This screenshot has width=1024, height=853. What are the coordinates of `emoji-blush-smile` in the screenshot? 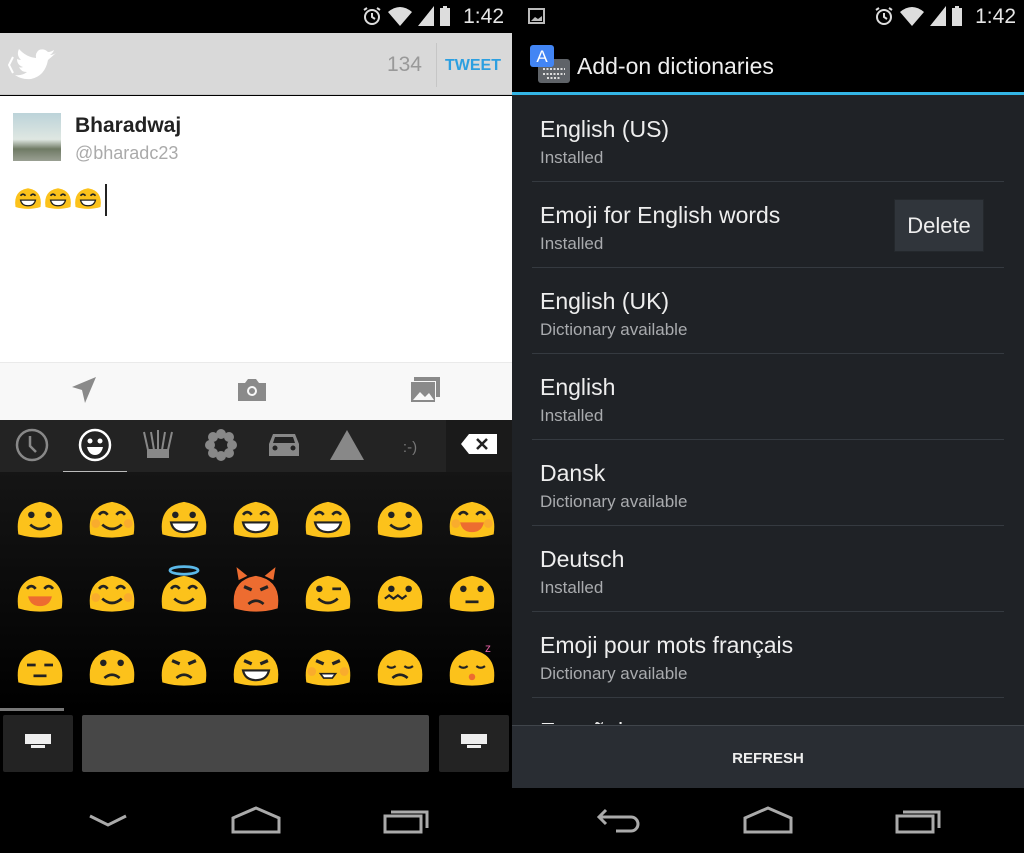 It's located at (112, 517).